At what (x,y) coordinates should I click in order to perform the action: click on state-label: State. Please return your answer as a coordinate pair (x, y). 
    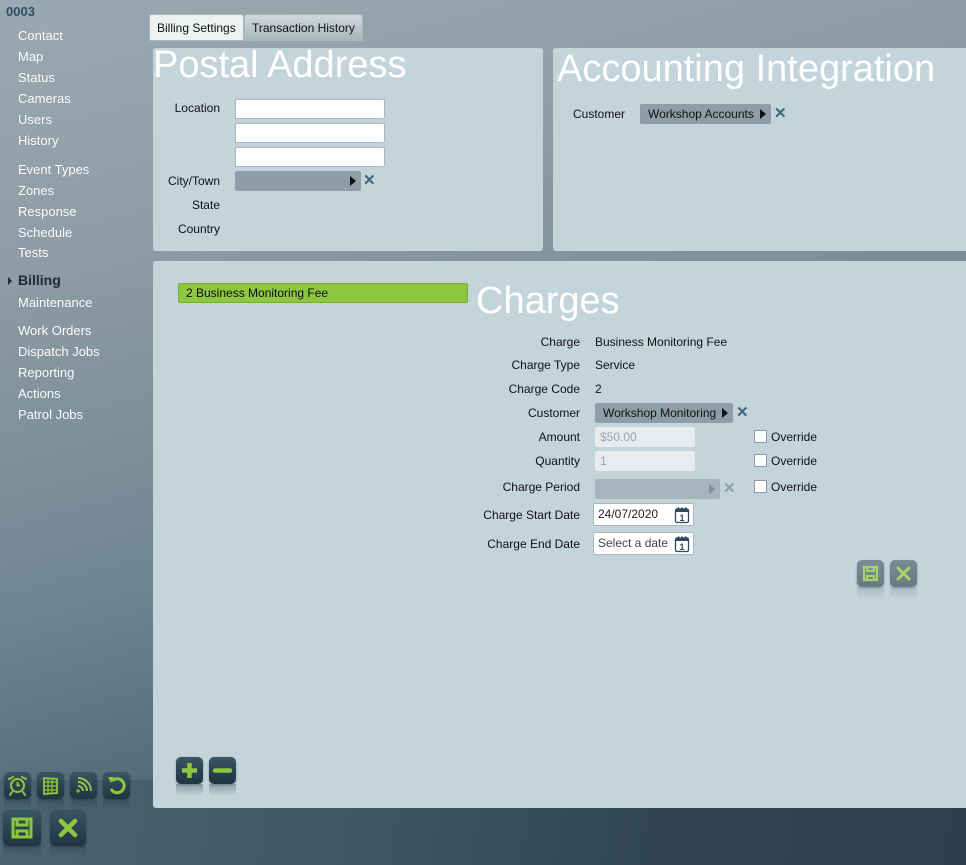
    Looking at the image, I should click on (205, 205).